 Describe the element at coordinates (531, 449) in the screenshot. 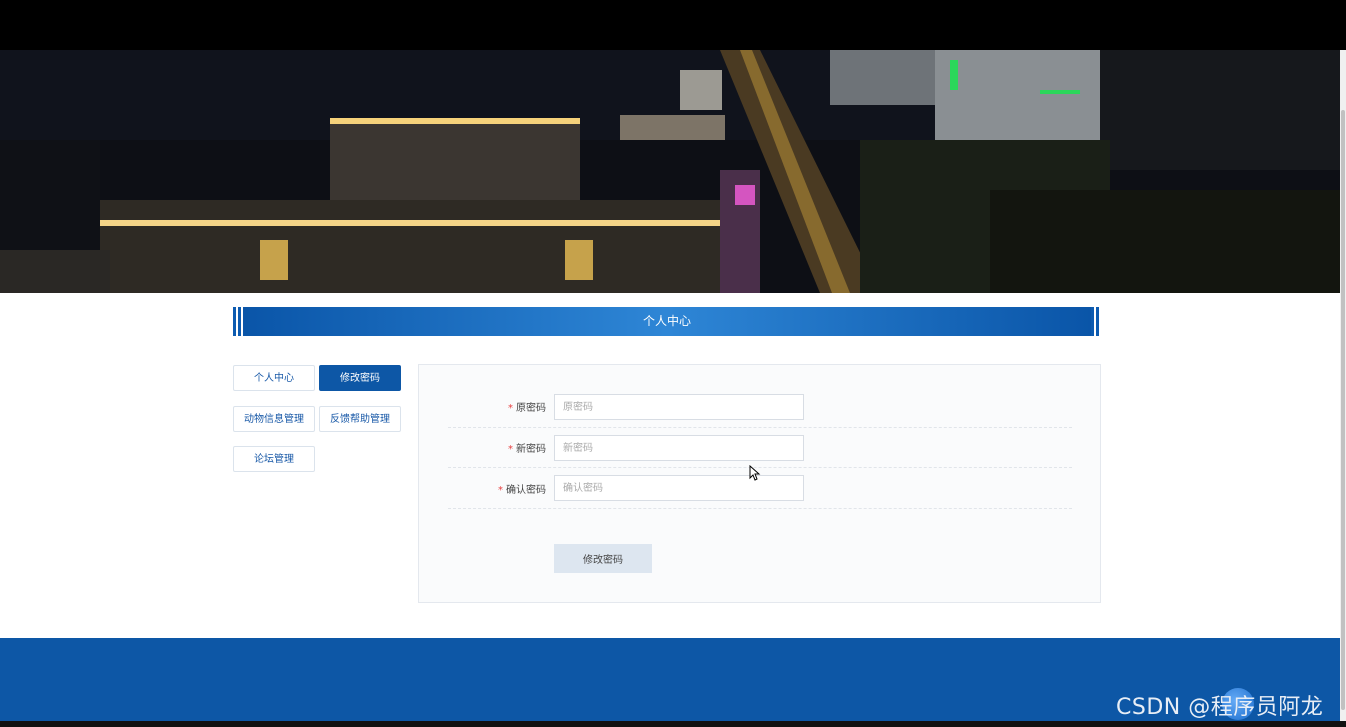

I see `new-password-label-text: 新密码` at that location.